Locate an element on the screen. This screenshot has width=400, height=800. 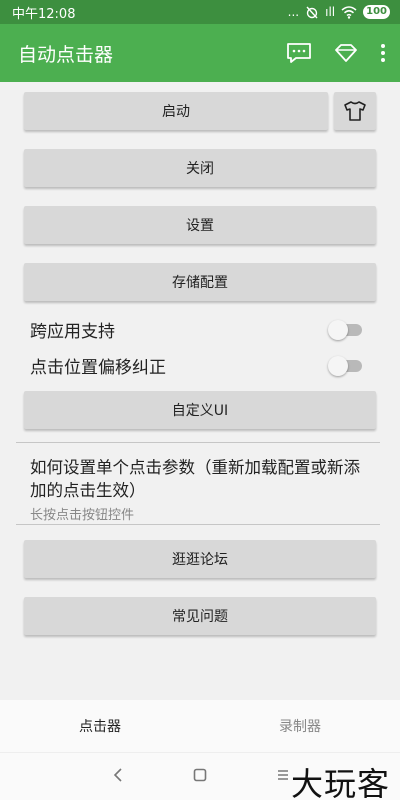
back-icon is located at coordinates (118, 777).